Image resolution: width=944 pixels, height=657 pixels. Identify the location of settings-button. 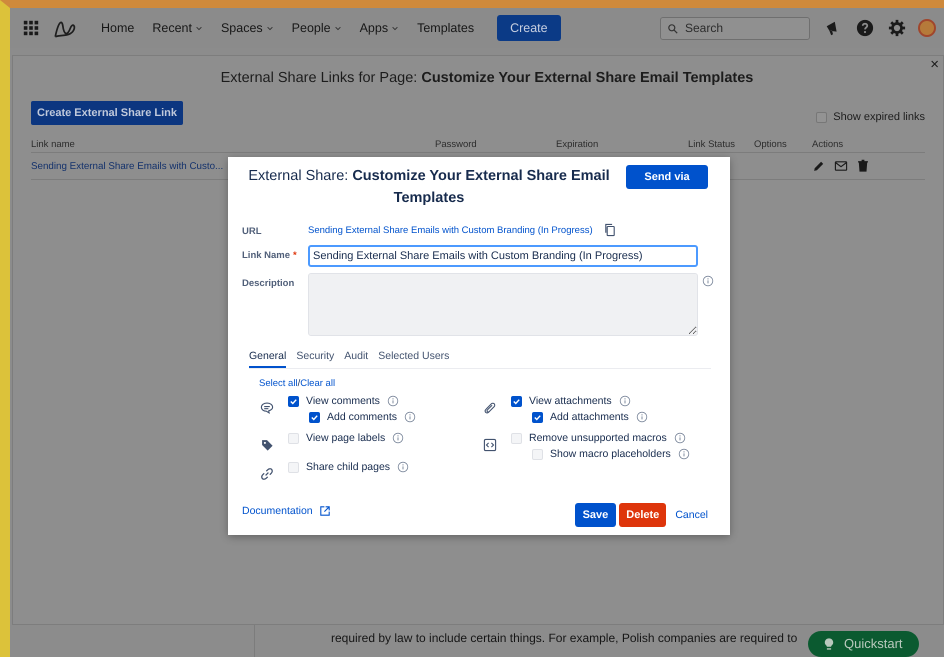
(897, 28).